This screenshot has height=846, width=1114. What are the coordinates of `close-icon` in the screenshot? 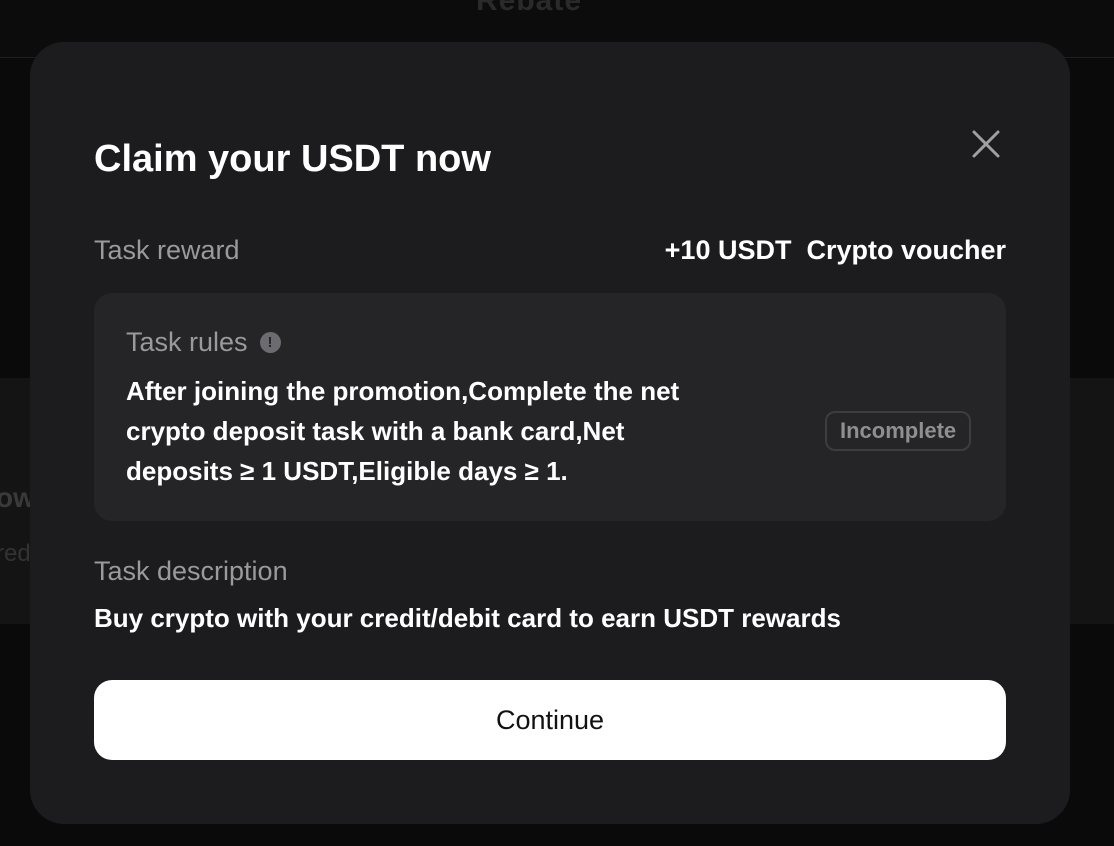 It's located at (986, 144).